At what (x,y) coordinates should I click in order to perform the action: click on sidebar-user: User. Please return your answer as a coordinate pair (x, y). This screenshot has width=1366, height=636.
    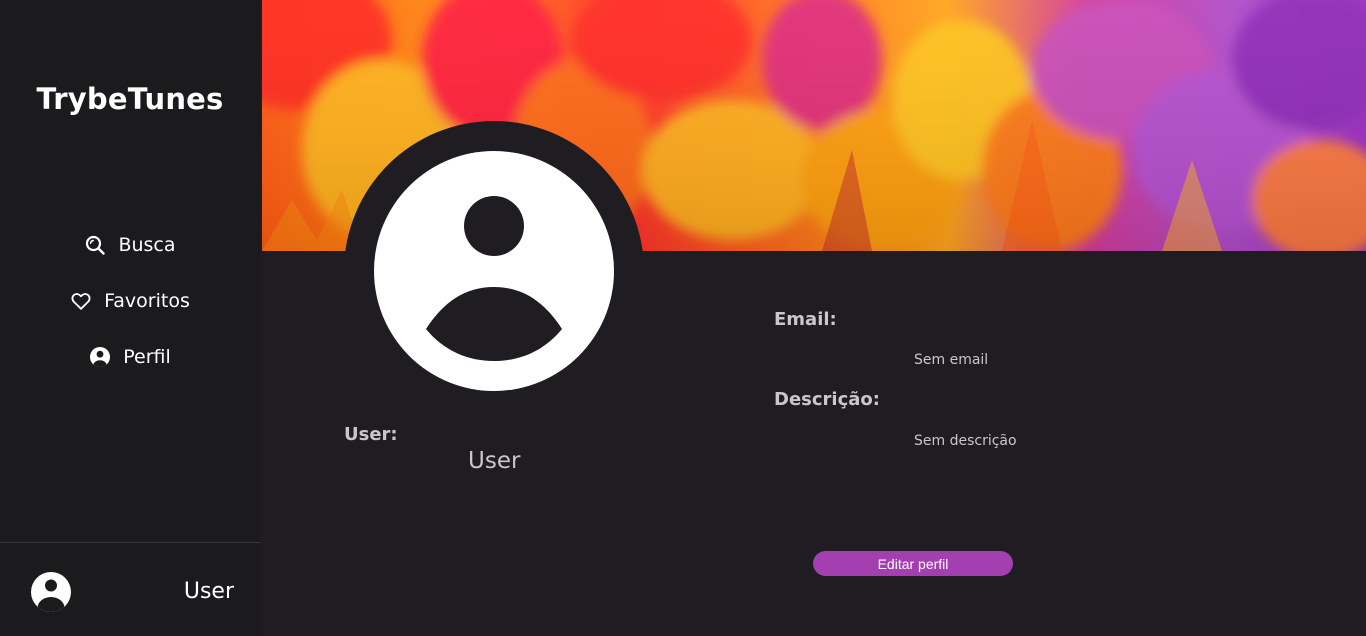
    Looking at the image, I should click on (130, 589).